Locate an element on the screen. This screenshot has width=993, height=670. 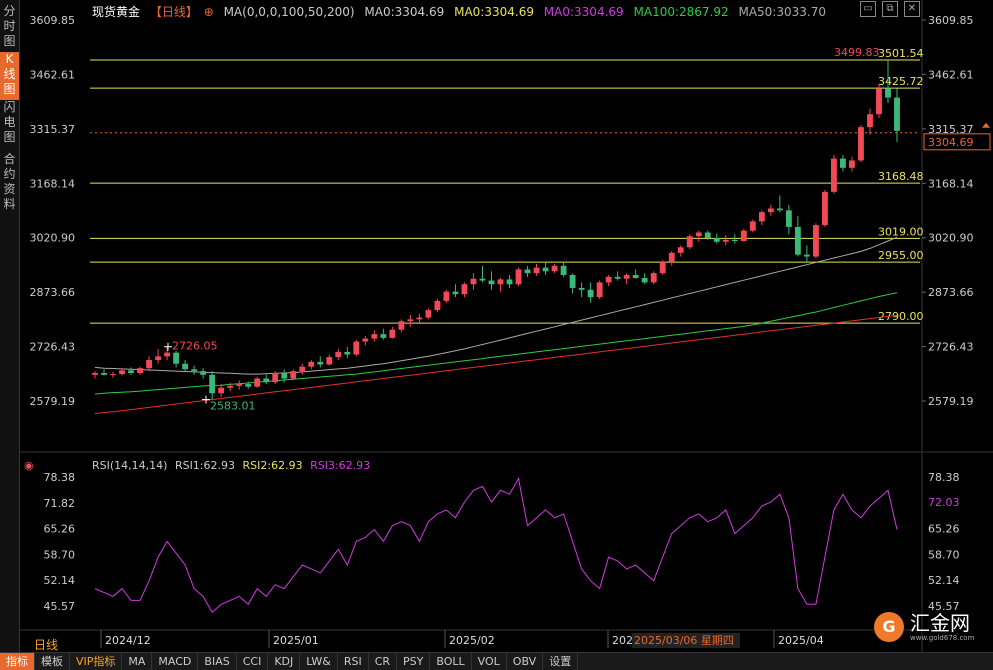
date-axis-label: 2025/02 is located at coordinates (472, 640).